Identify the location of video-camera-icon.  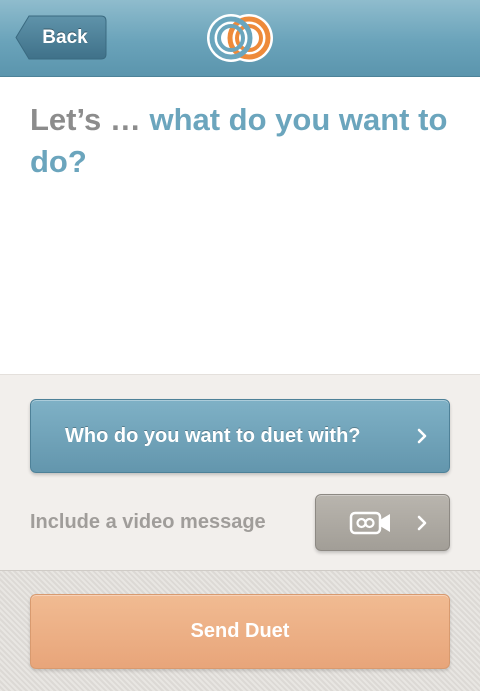
(369, 523).